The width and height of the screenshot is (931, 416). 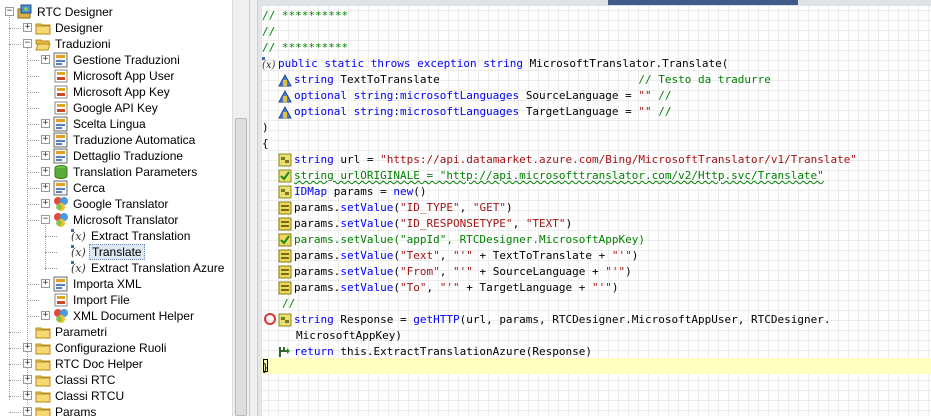 I want to click on method-icon: (x), so click(x=269, y=64).